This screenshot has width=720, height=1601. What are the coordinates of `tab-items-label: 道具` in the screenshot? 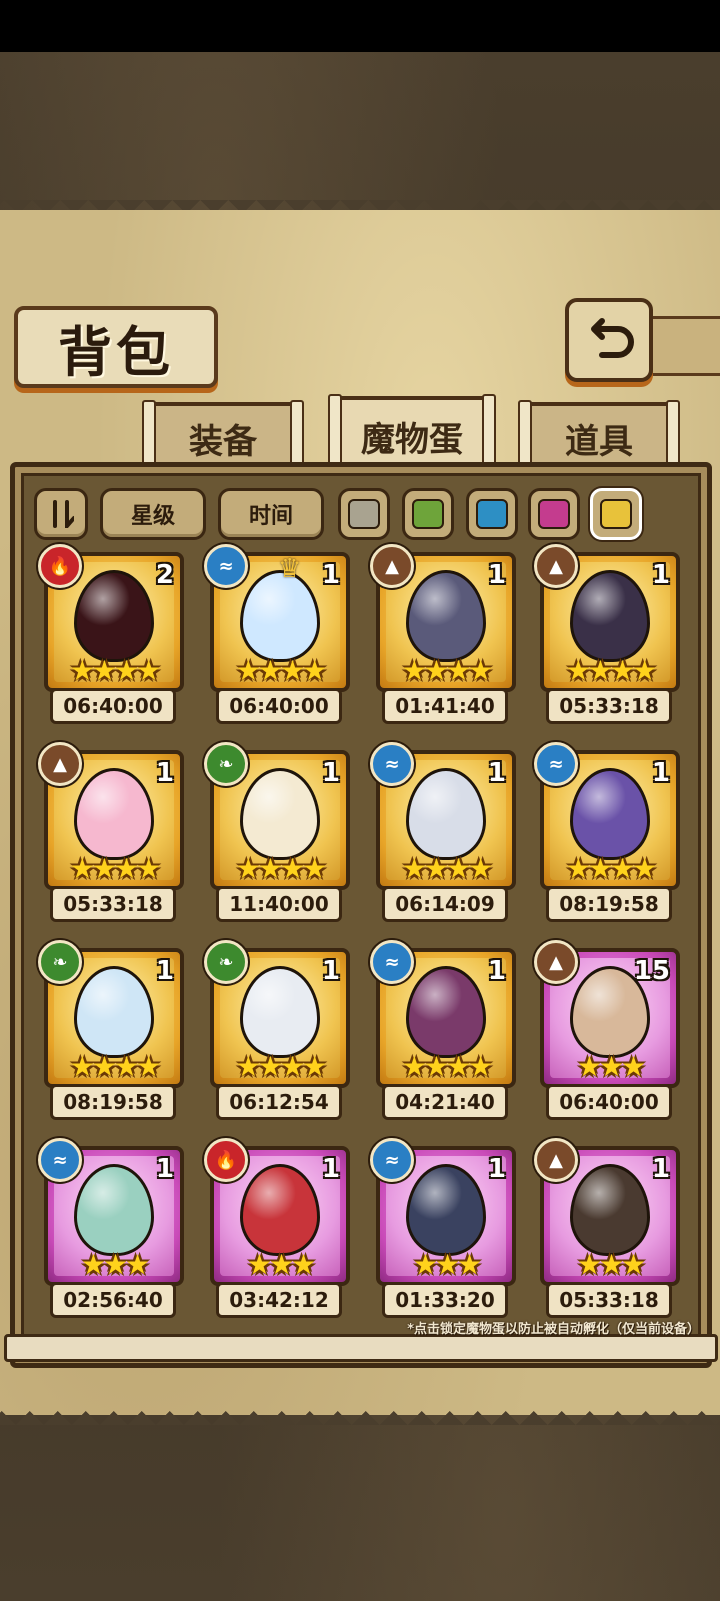 It's located at (599, 441).